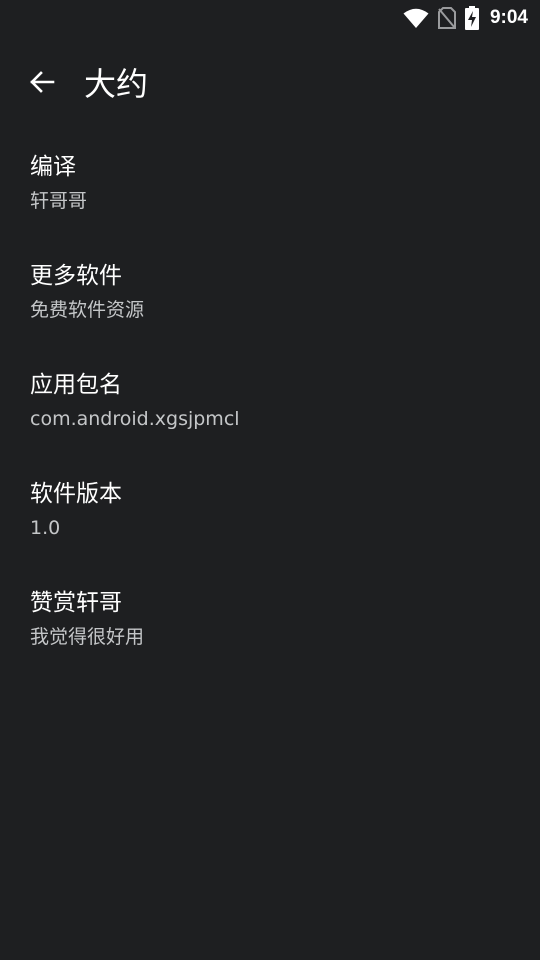 The width and height of the screenshot is (540, 960). What do you see at coordinates (45, 528) in the screenshot?
I see `preference-summary: 1.0` at bounding box center [45, 528].